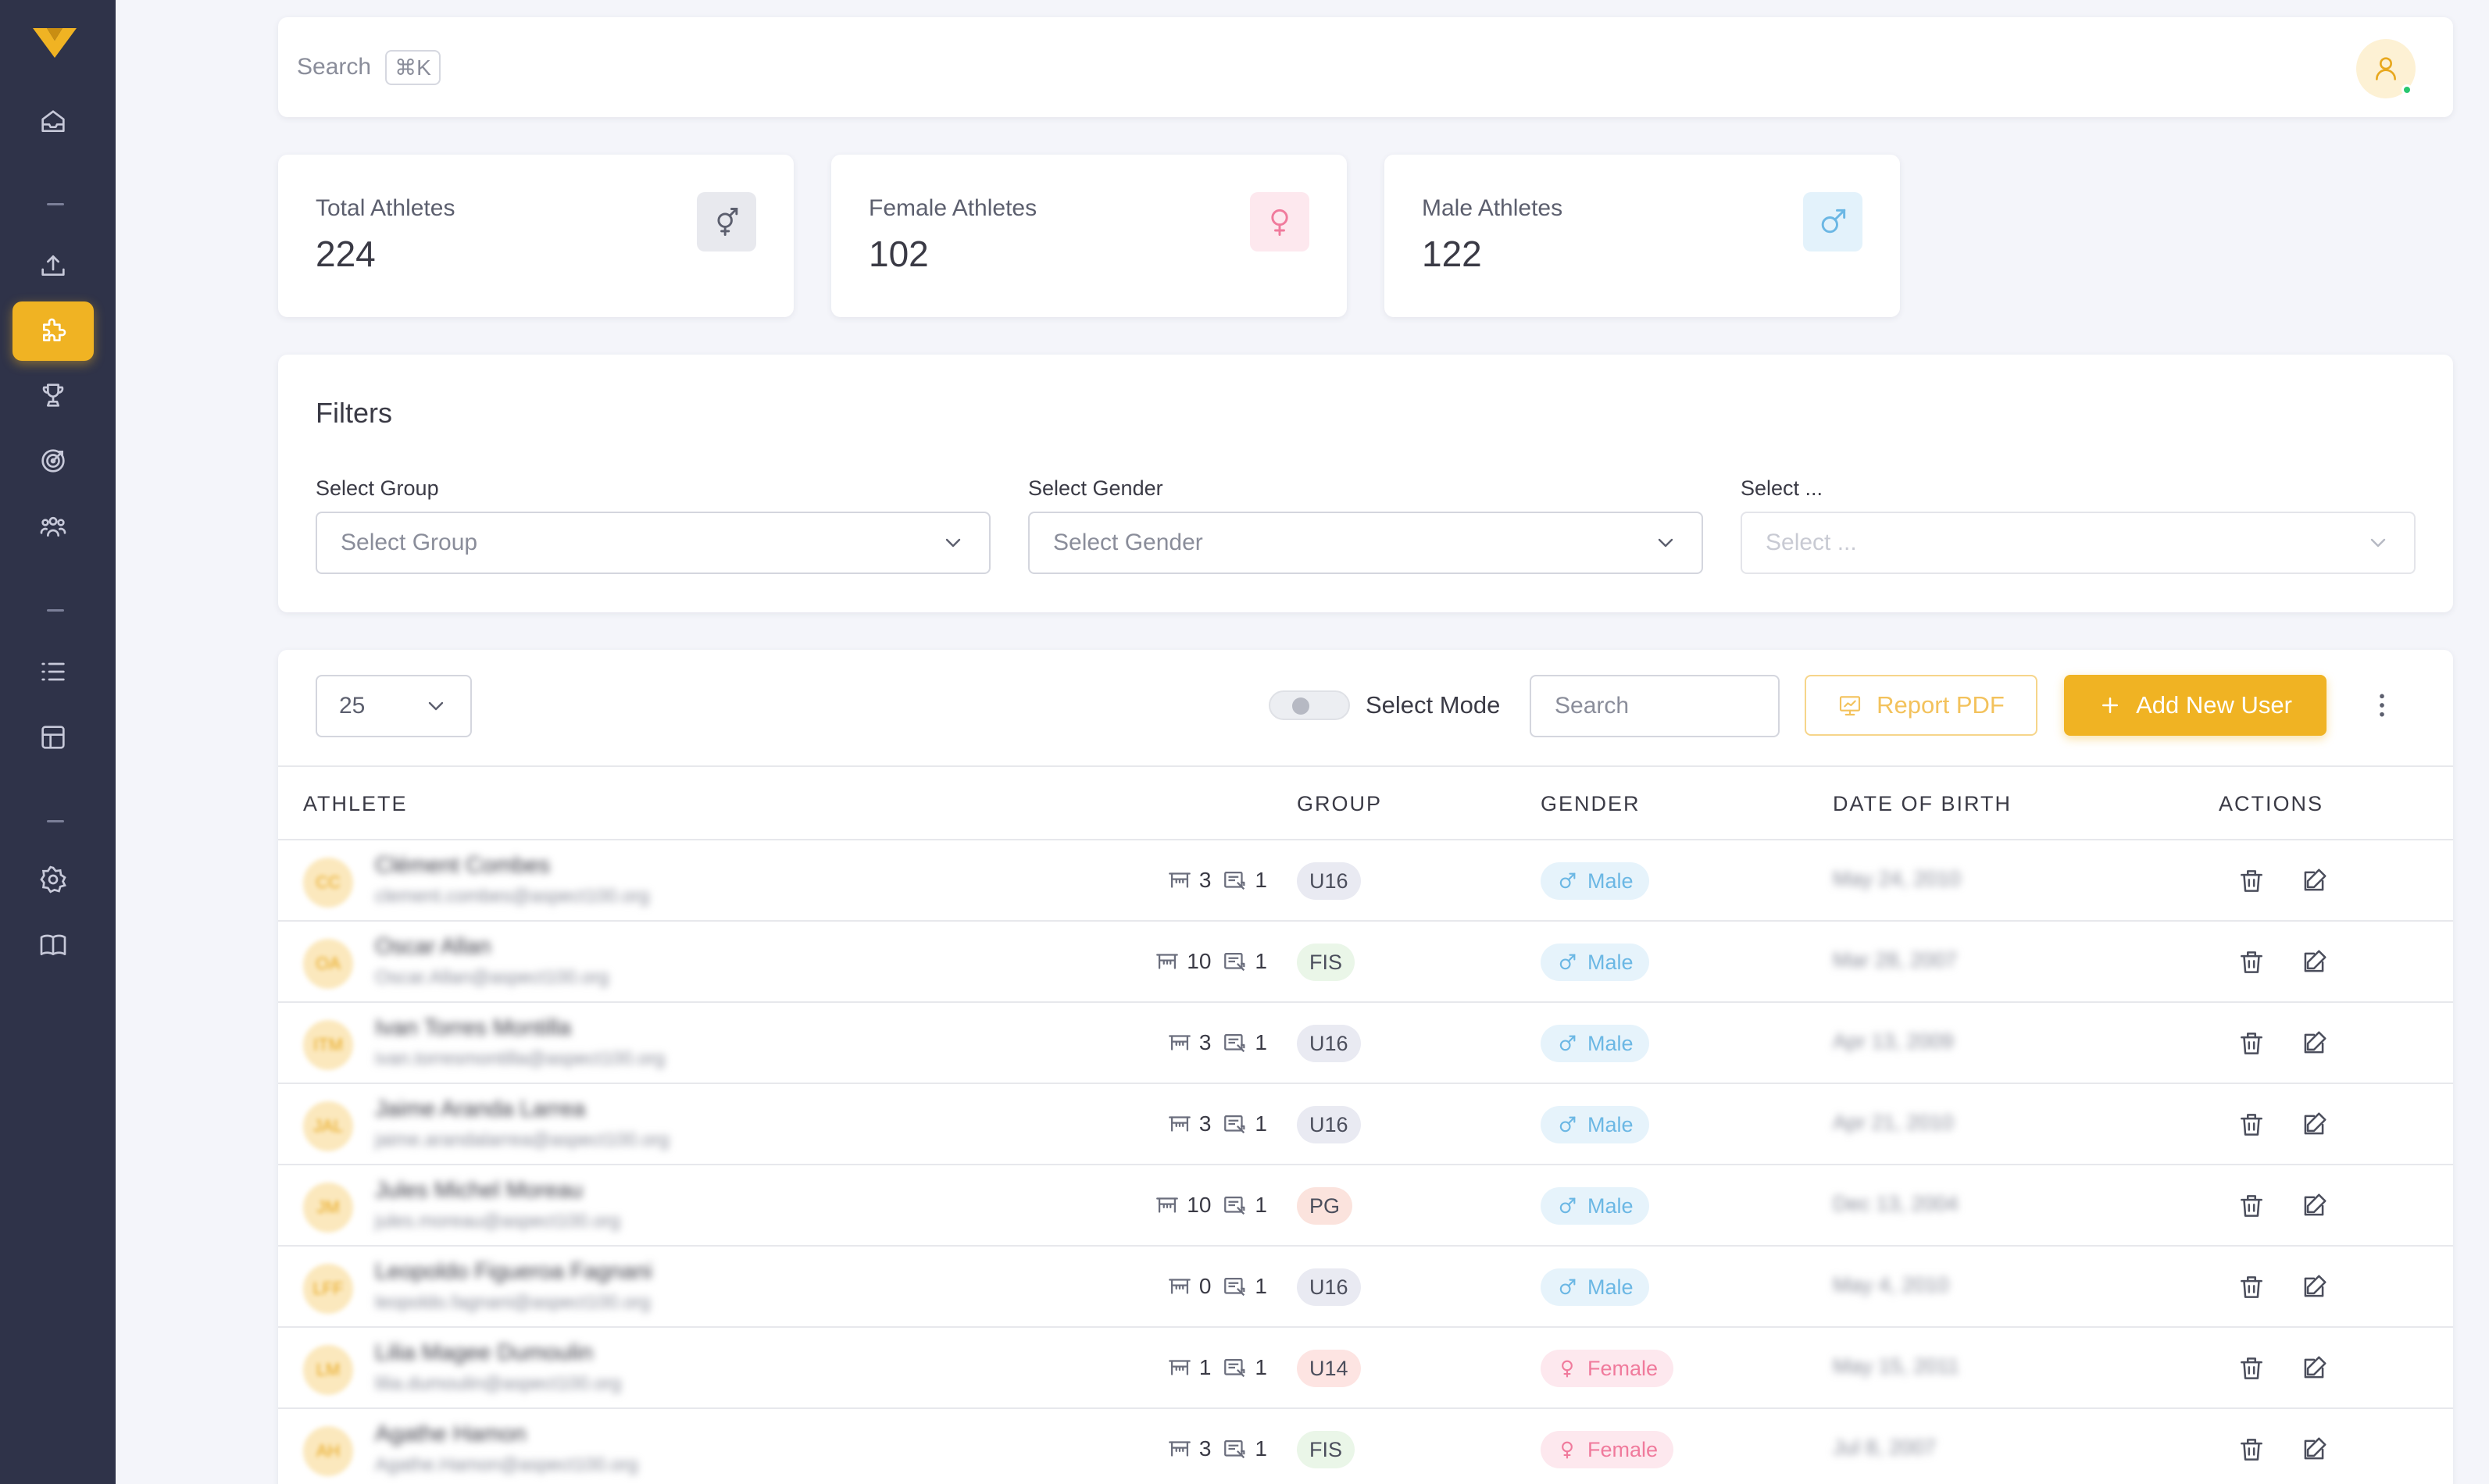  I want to click on column-header-dob: DATE OF BIRTH, so click(1923, 804).